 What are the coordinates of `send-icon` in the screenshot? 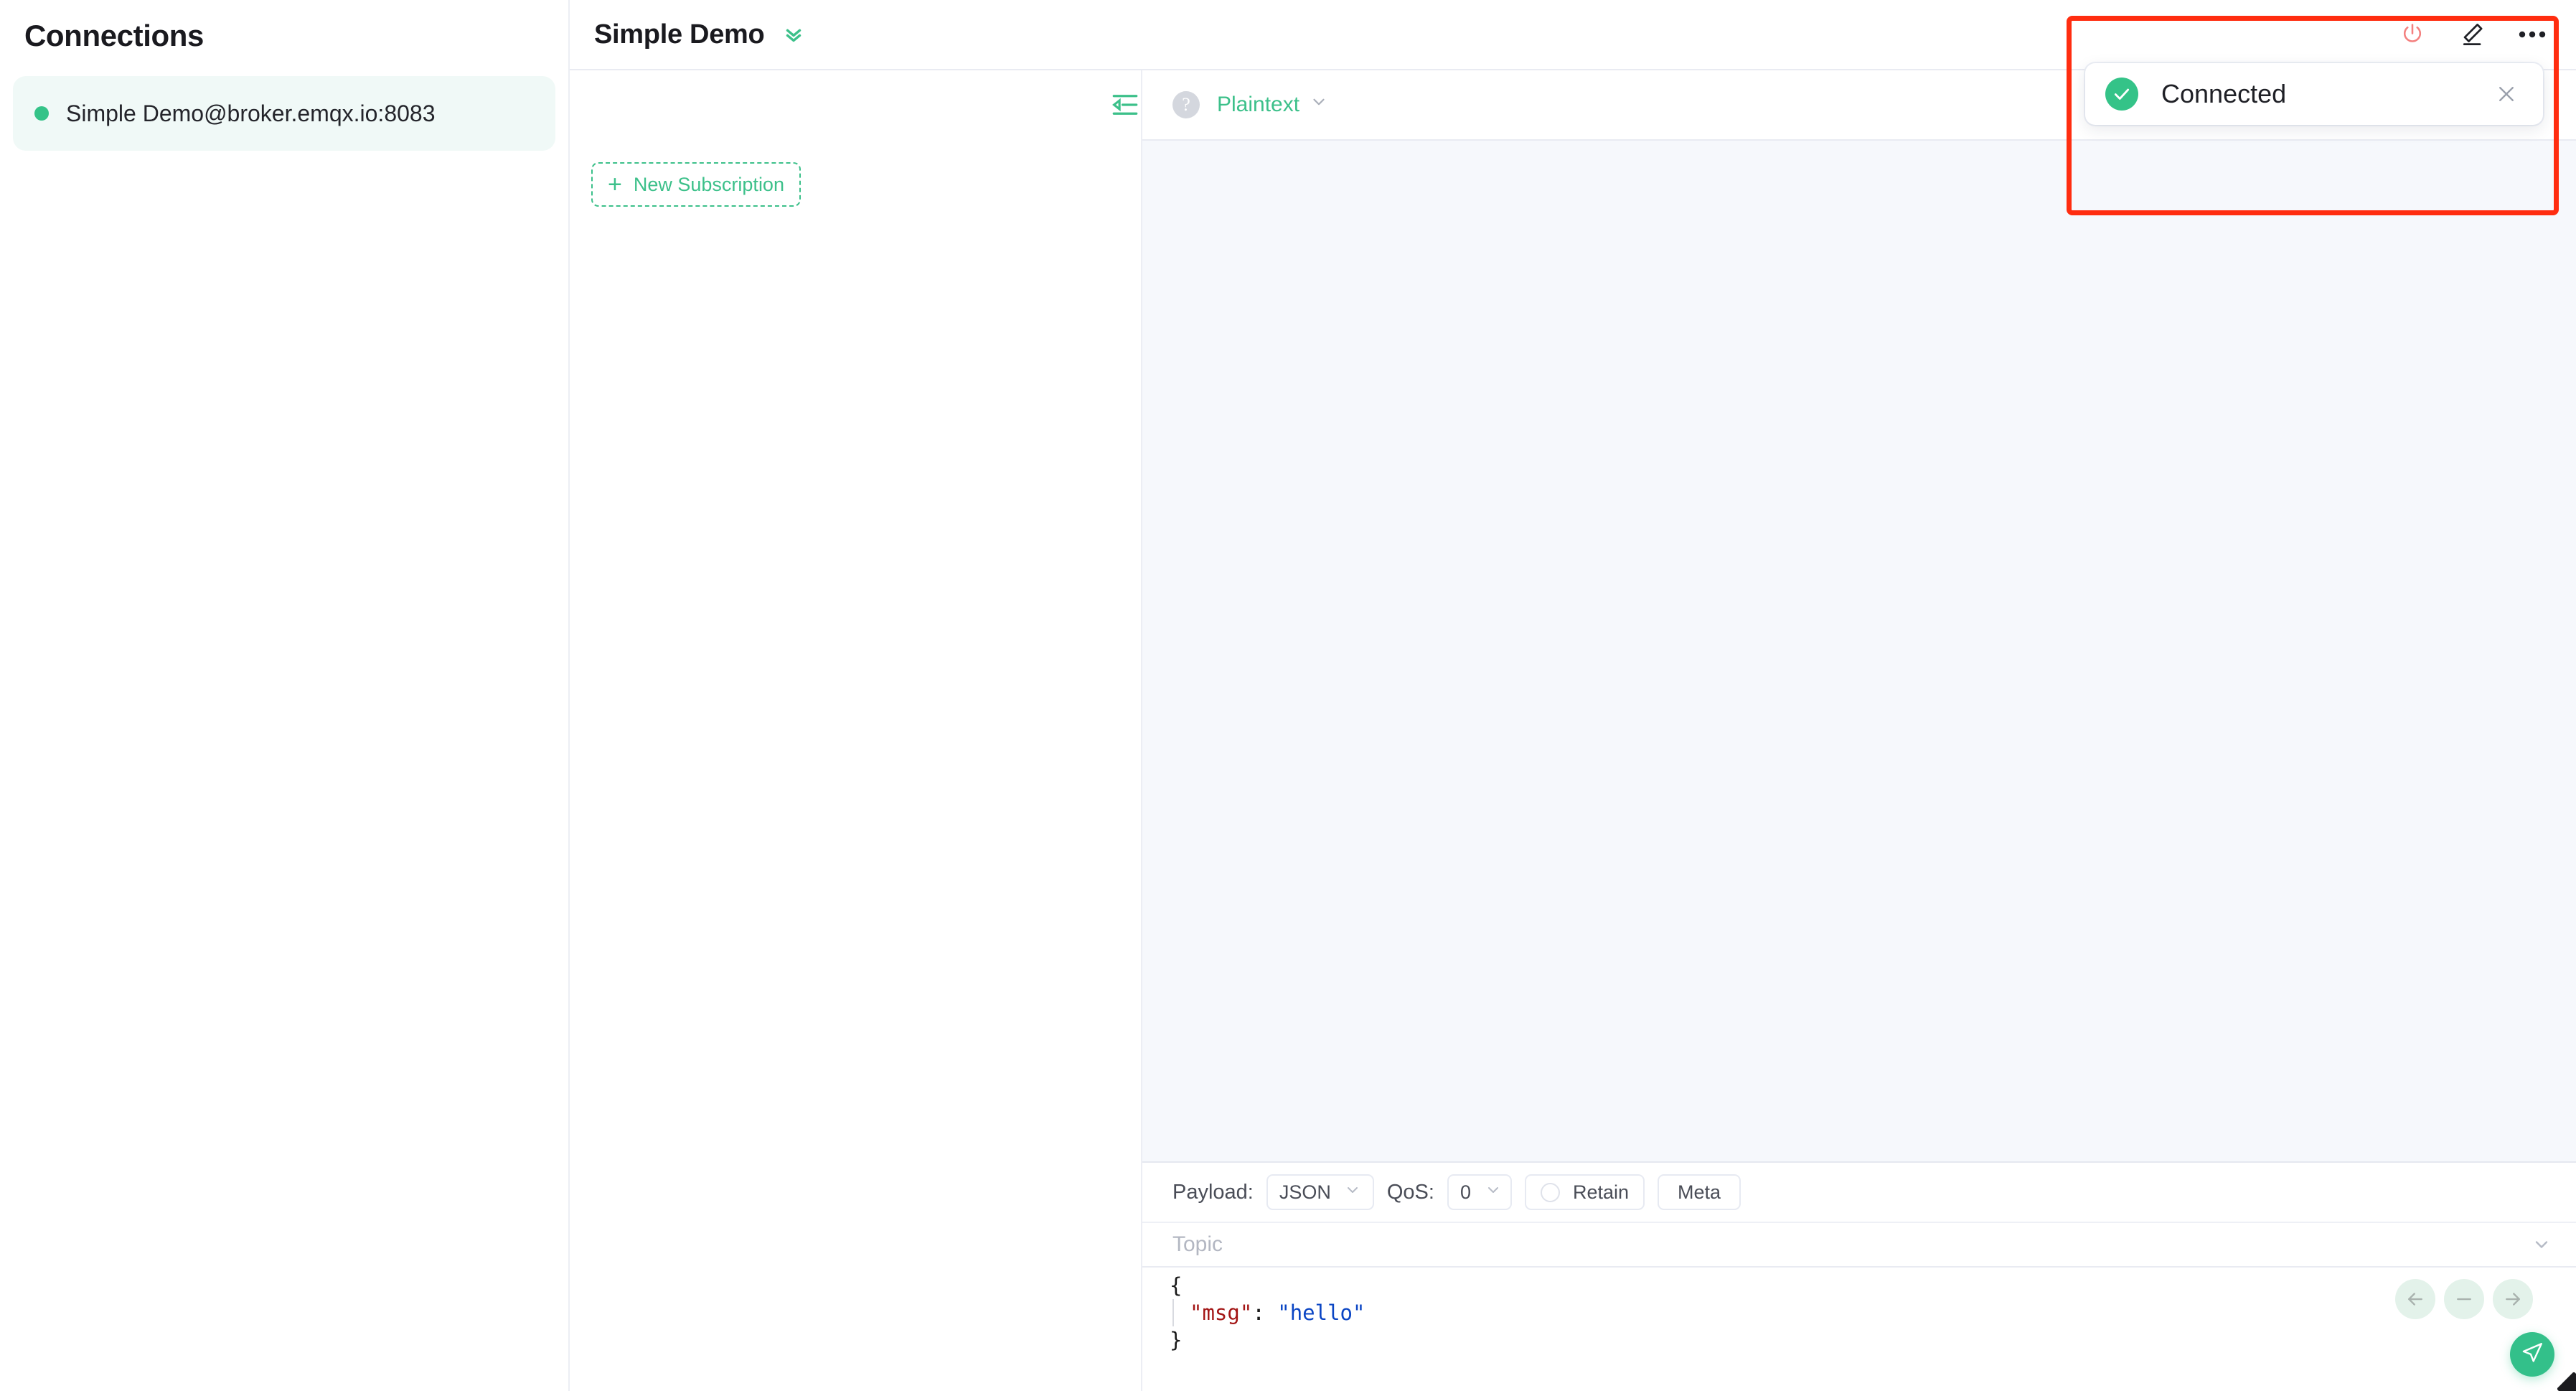 It's located at (2532, 1355).